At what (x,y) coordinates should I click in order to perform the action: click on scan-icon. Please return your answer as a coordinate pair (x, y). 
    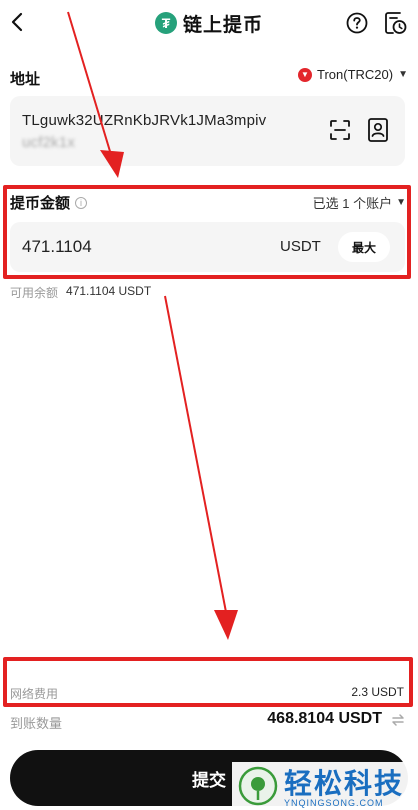
    Looking at the image, I should click on (340, 130).